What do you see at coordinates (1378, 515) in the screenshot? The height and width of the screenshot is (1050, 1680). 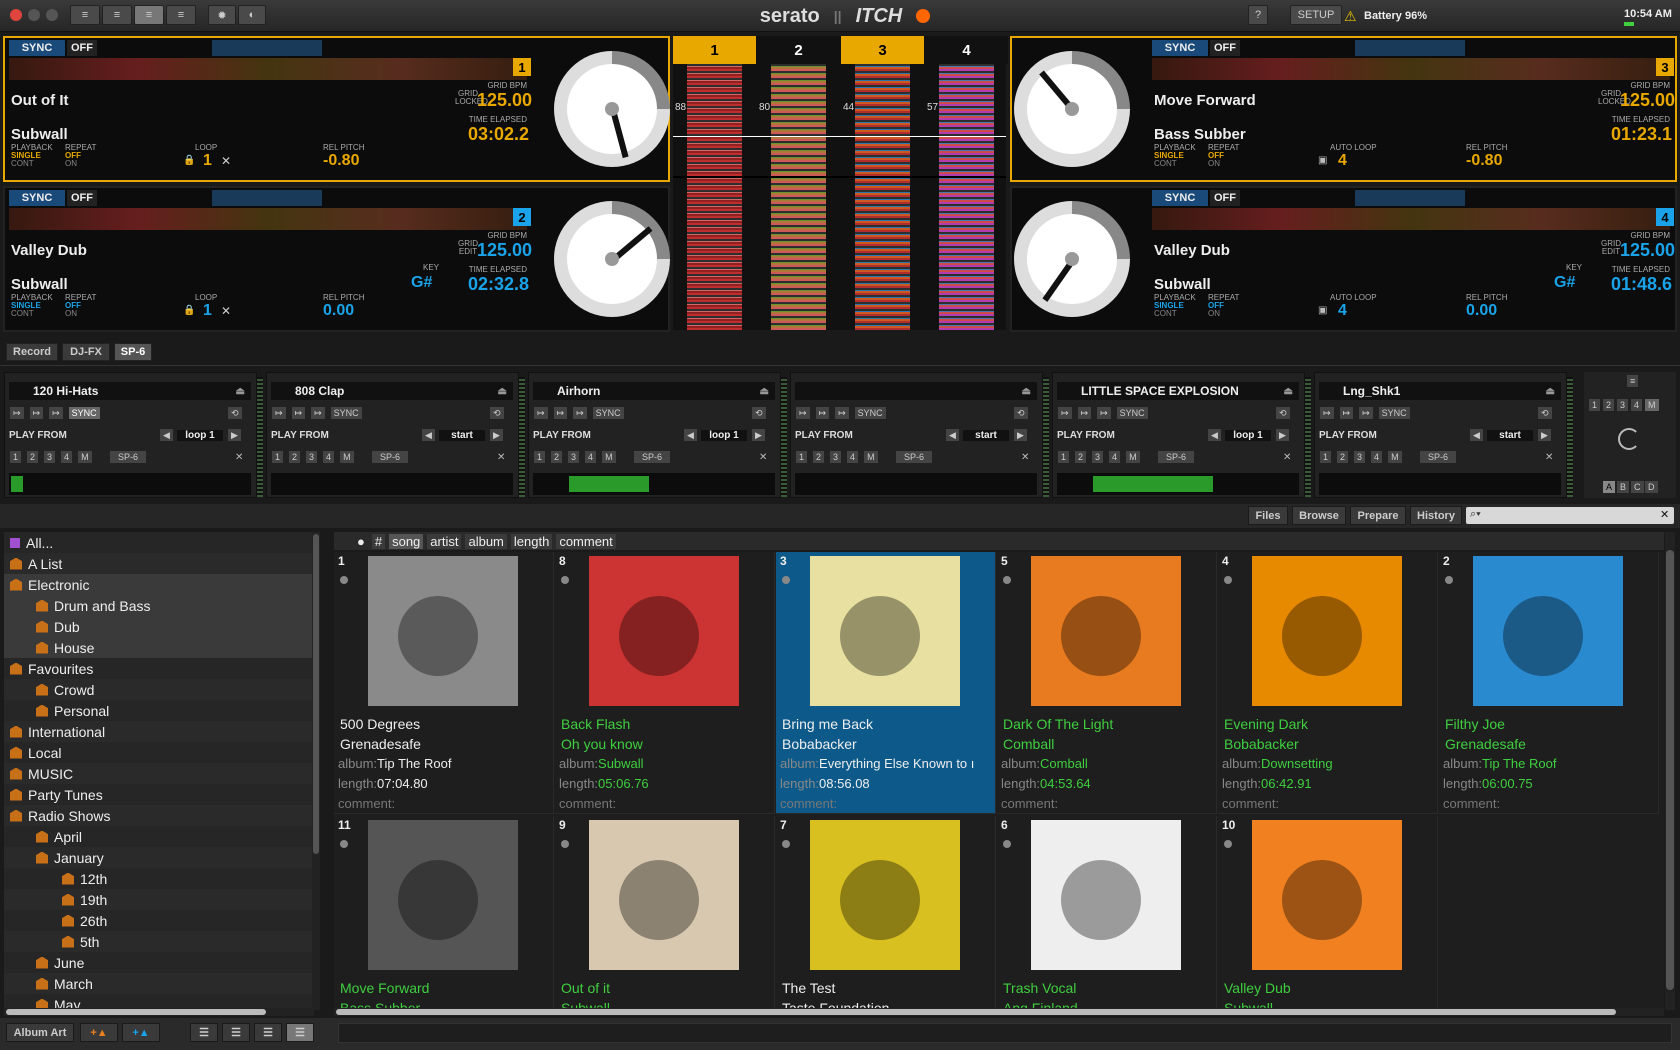 I see `prepare-button: Prepare` at bounding box center [1378, 515].